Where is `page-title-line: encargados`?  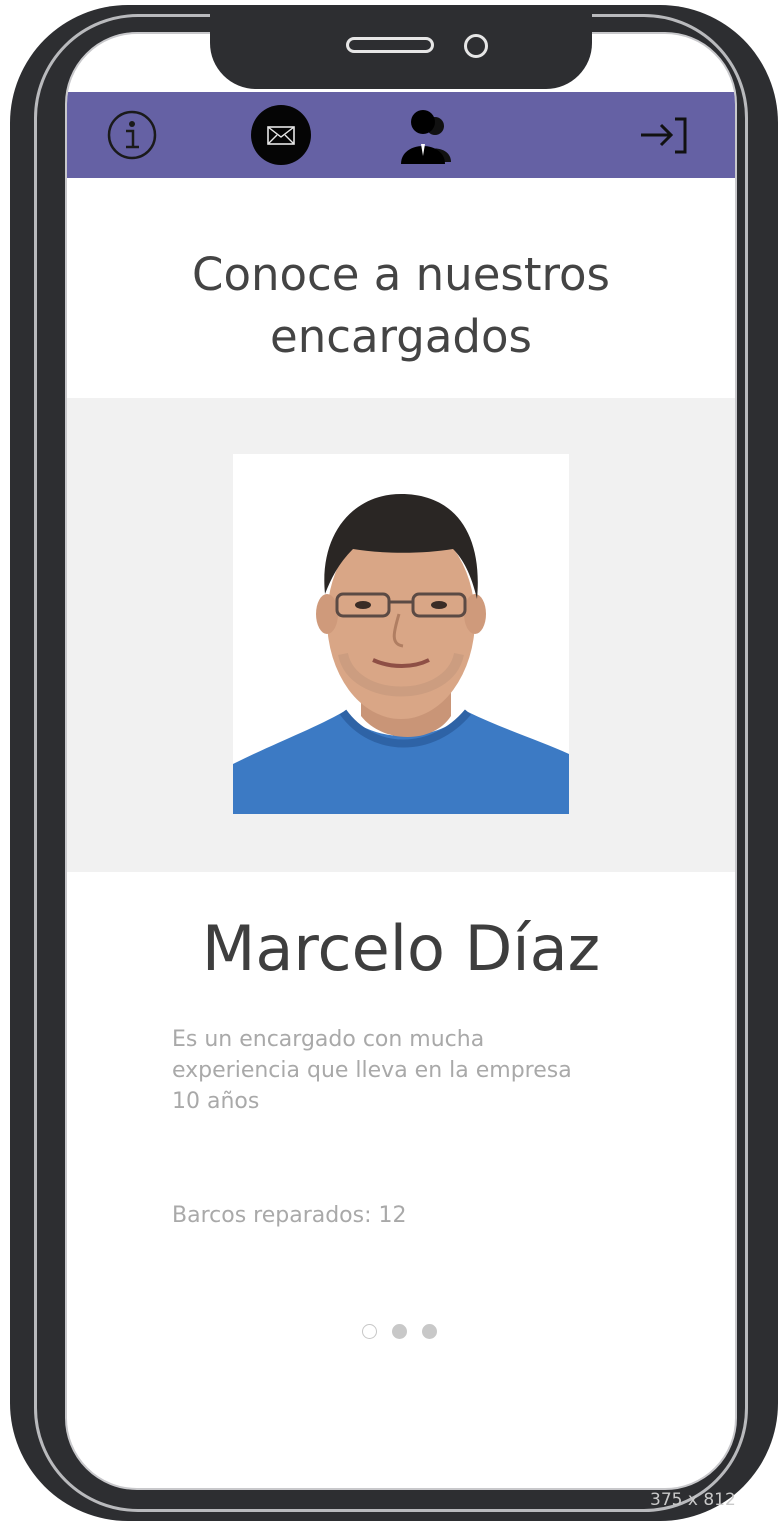 page-title-line: encargados is located at coordinates (401, 336).